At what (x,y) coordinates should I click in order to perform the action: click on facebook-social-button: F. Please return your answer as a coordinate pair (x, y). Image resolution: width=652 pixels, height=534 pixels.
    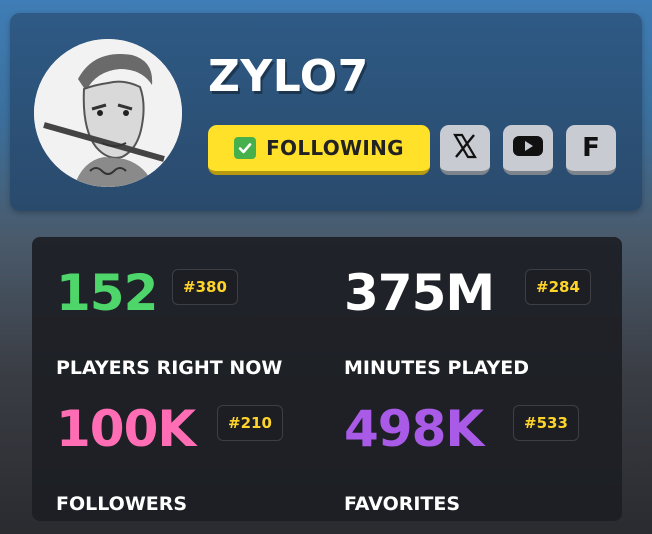
    Looking at the image, I should click on (591, 150).